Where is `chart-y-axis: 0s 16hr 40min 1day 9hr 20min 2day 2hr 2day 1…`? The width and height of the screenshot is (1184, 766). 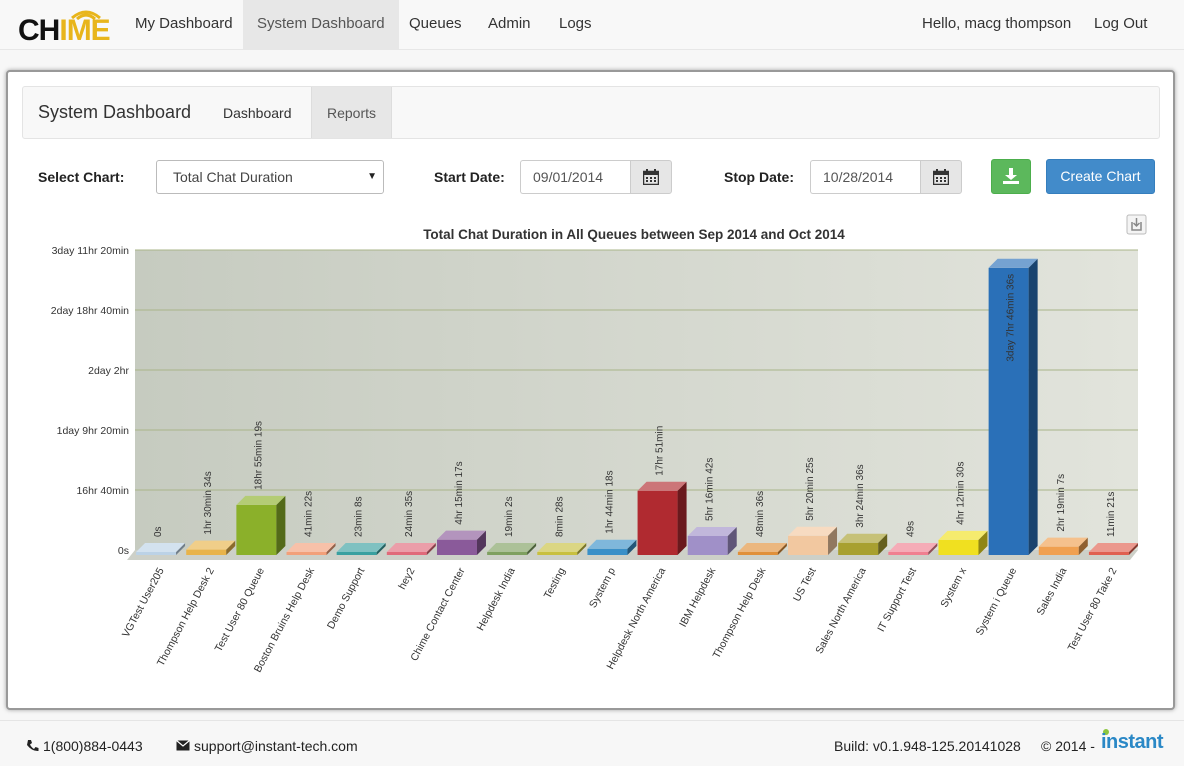
chart-y-axis: 0s 16hr 40min 1day 9hr 20min 2day 2hr 2day 1… is located at coordinates (90, 401).